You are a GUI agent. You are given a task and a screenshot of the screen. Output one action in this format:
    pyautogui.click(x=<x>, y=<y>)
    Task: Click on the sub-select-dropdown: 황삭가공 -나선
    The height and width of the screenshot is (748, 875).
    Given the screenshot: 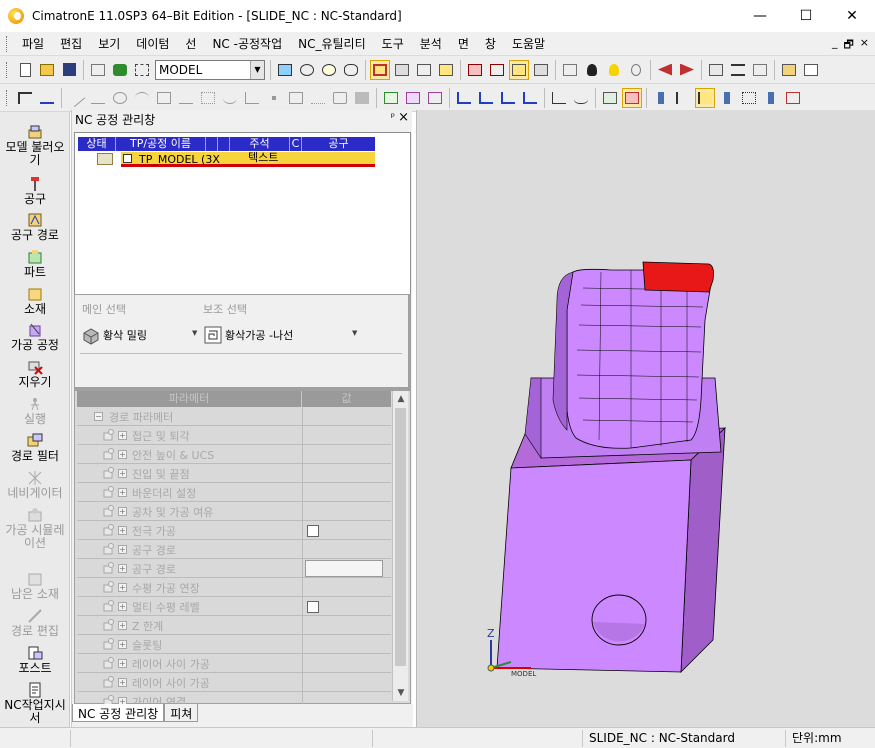 What is the action you would take?
    pyautogui.click(x=248, y=335)
    